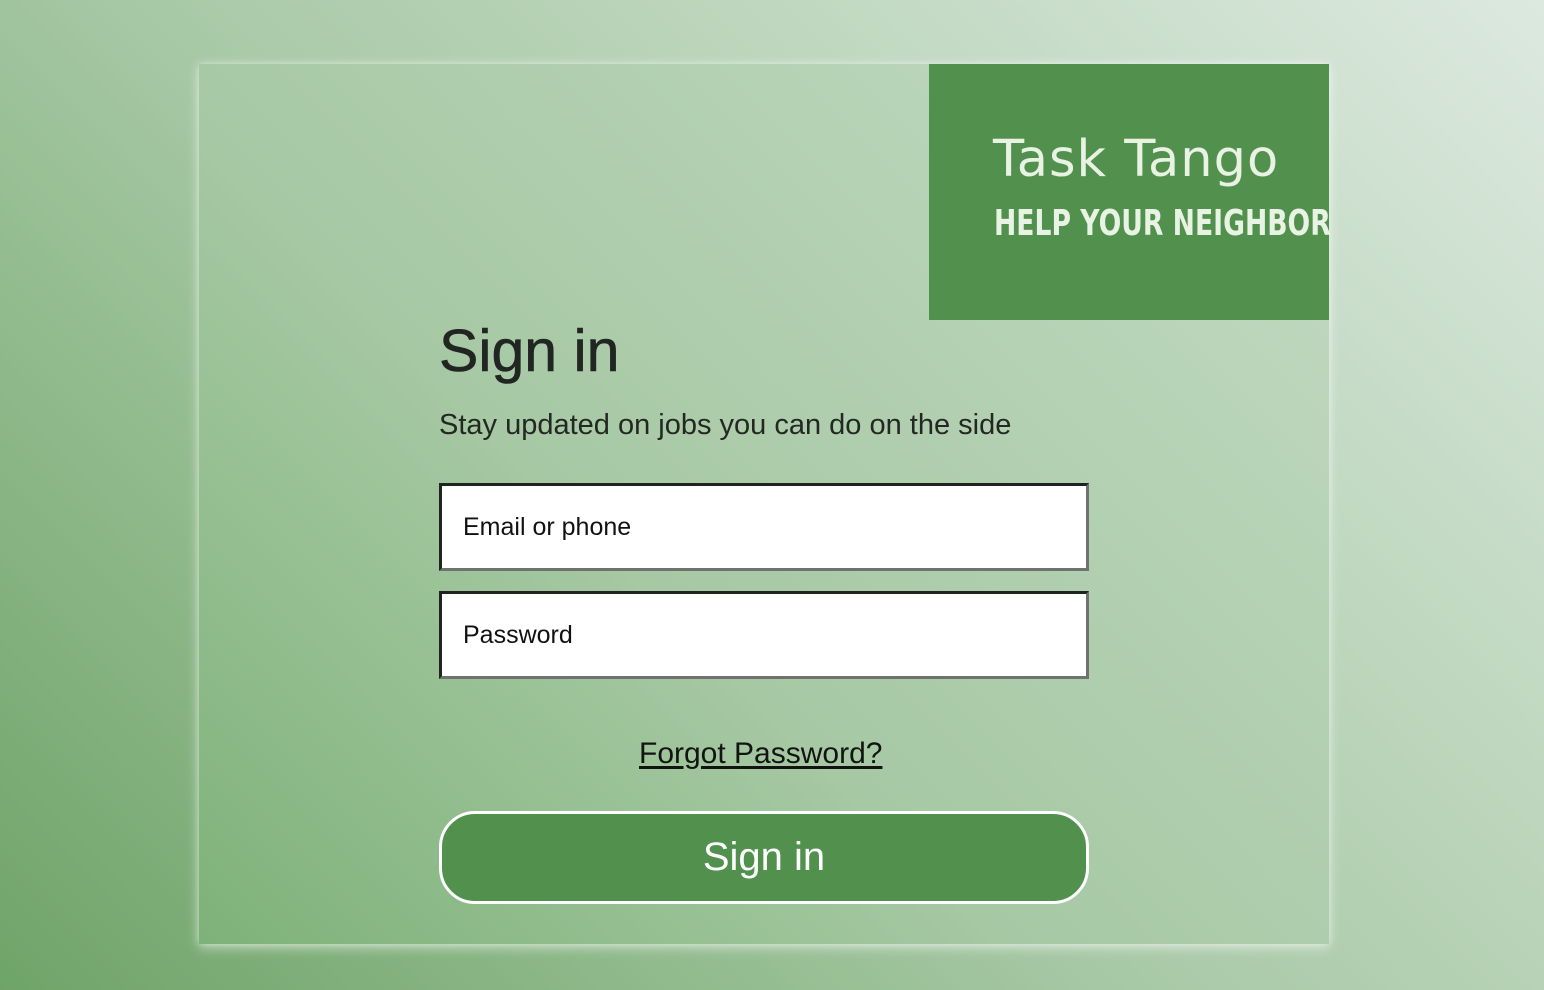 The width and height of the screenshot is (1544, 990). I want to click on sign-in-button: Sign in, so click(764, 857).